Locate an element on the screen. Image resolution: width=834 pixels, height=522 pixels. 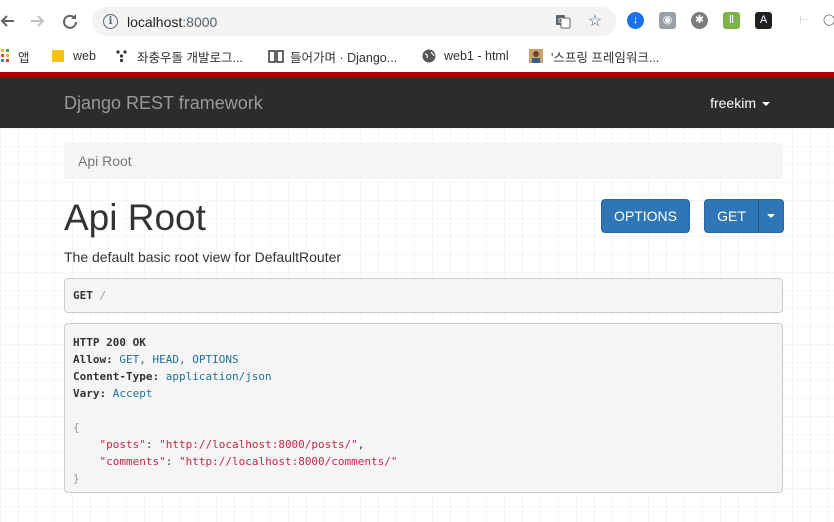
json-key: "posts" is located at coordinates (122, 444).